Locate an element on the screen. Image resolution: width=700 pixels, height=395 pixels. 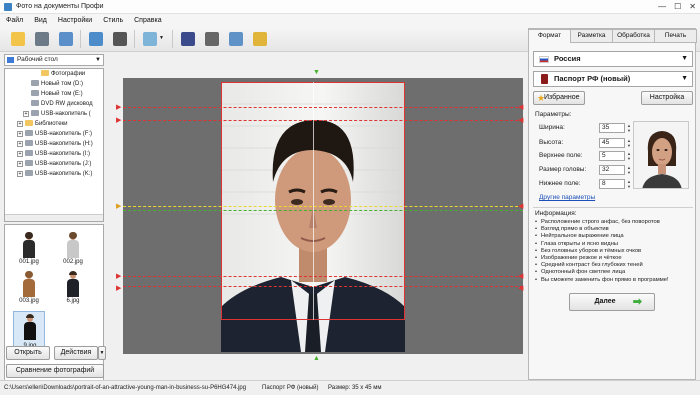
shop-toolbar-button is located at coordinates (260, 39).